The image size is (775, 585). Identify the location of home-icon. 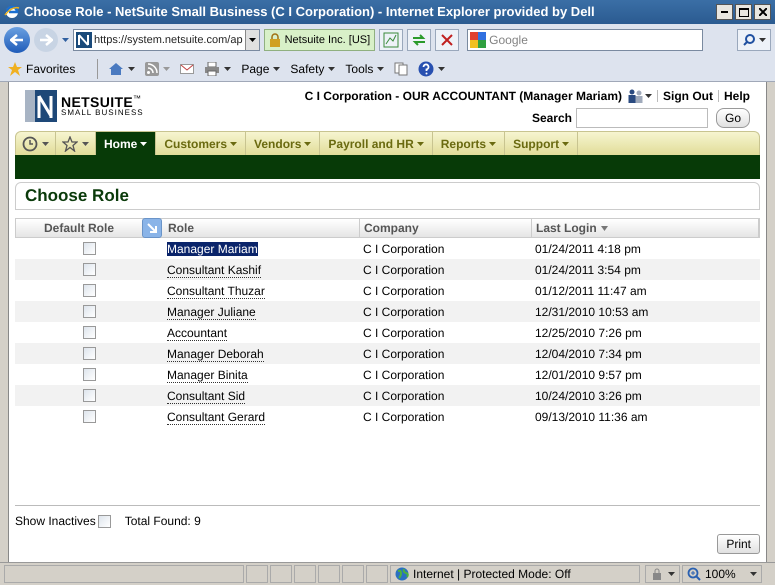
(116, 69).